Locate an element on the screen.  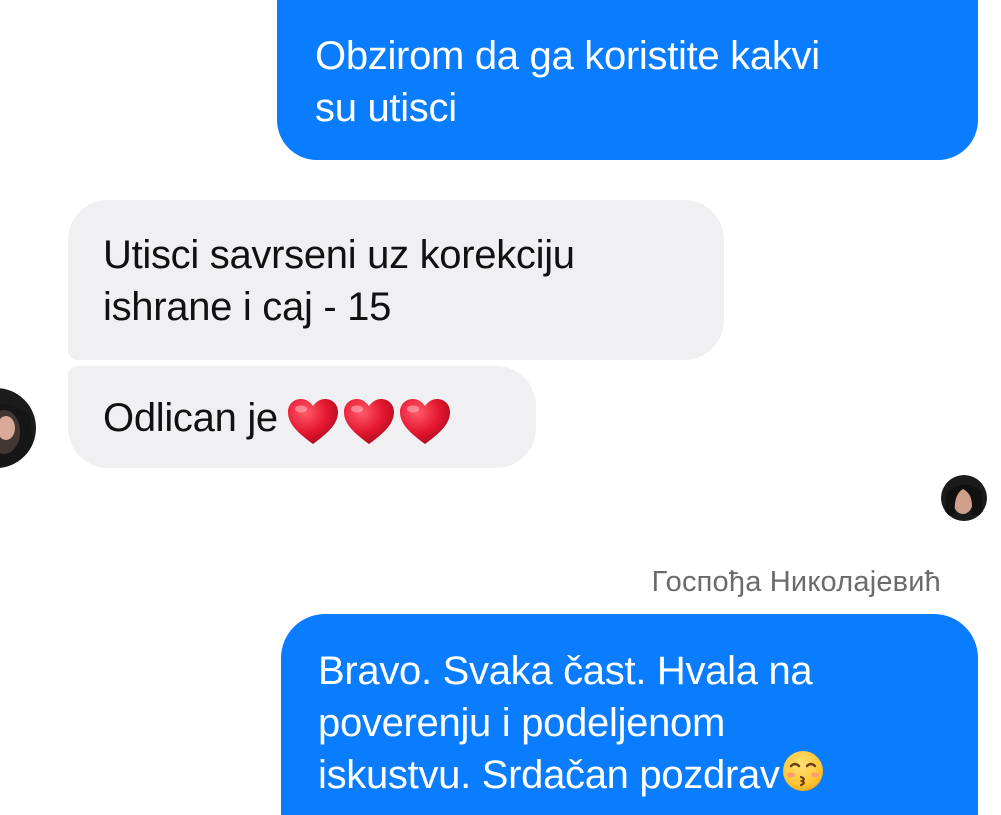
message-text-line: Bravo. Svaka čast. Hvala na is located at coordinates (565, 671).